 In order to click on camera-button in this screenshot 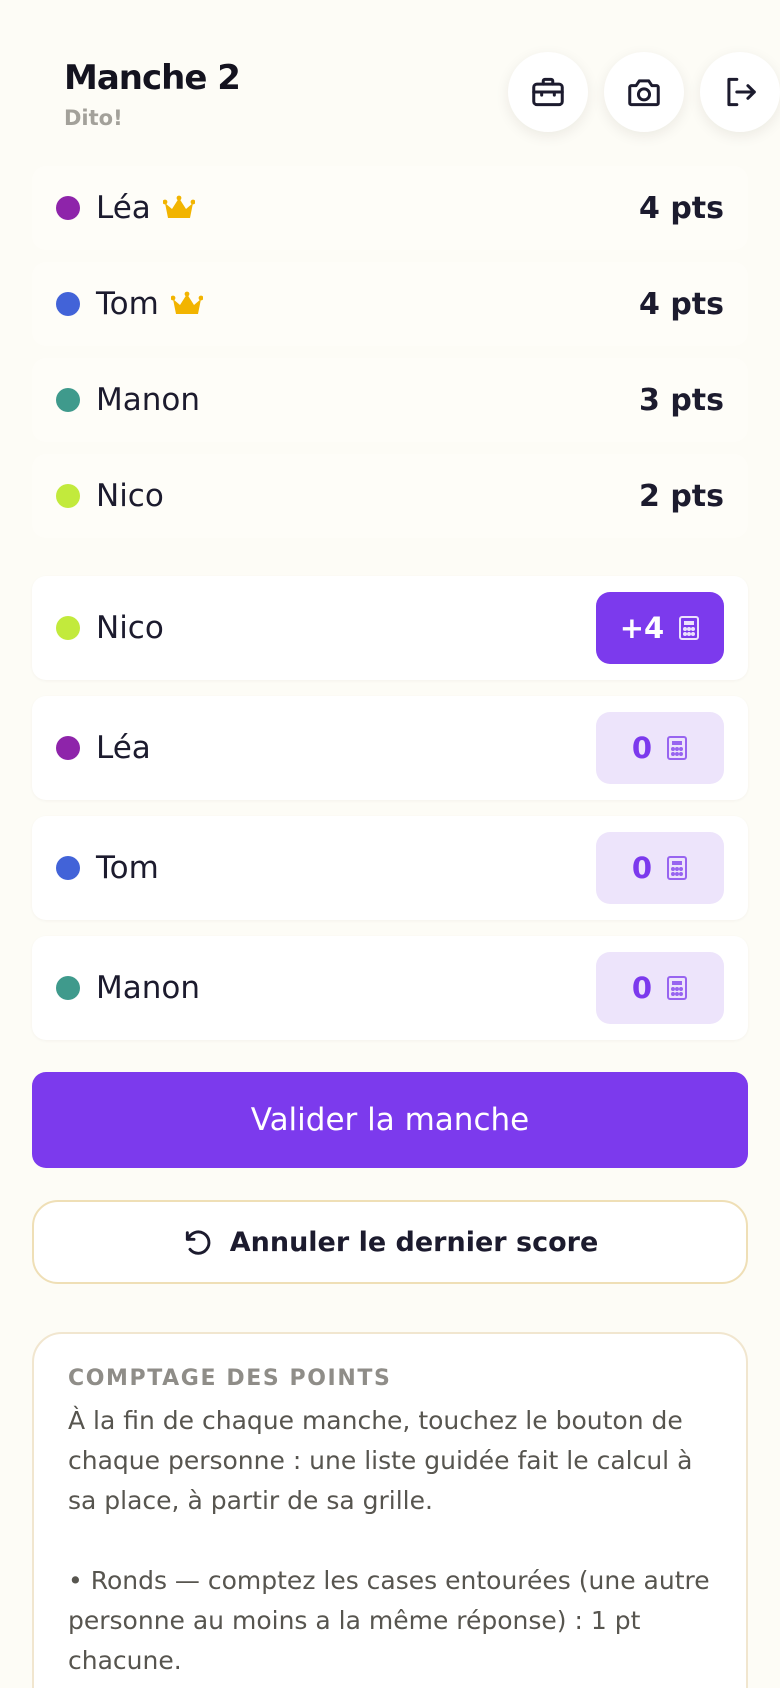, I will do `click(644, 92)`.